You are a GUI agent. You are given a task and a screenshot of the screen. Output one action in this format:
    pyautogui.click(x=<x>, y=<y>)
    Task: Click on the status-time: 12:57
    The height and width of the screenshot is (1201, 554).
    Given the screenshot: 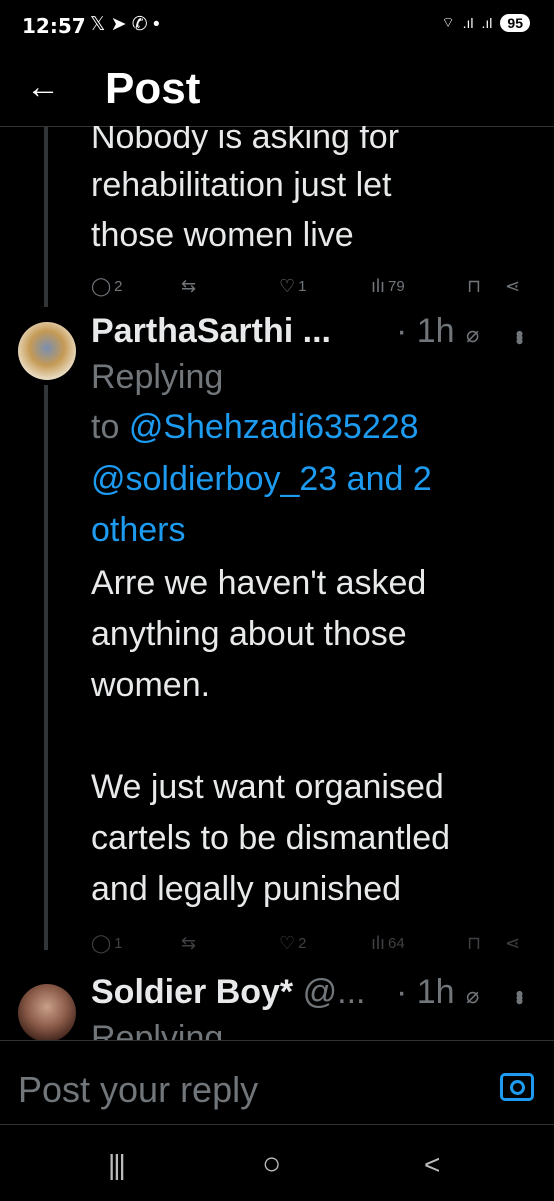 What is the action you would take?
    pyautogui.click(x=54, y=26)
    